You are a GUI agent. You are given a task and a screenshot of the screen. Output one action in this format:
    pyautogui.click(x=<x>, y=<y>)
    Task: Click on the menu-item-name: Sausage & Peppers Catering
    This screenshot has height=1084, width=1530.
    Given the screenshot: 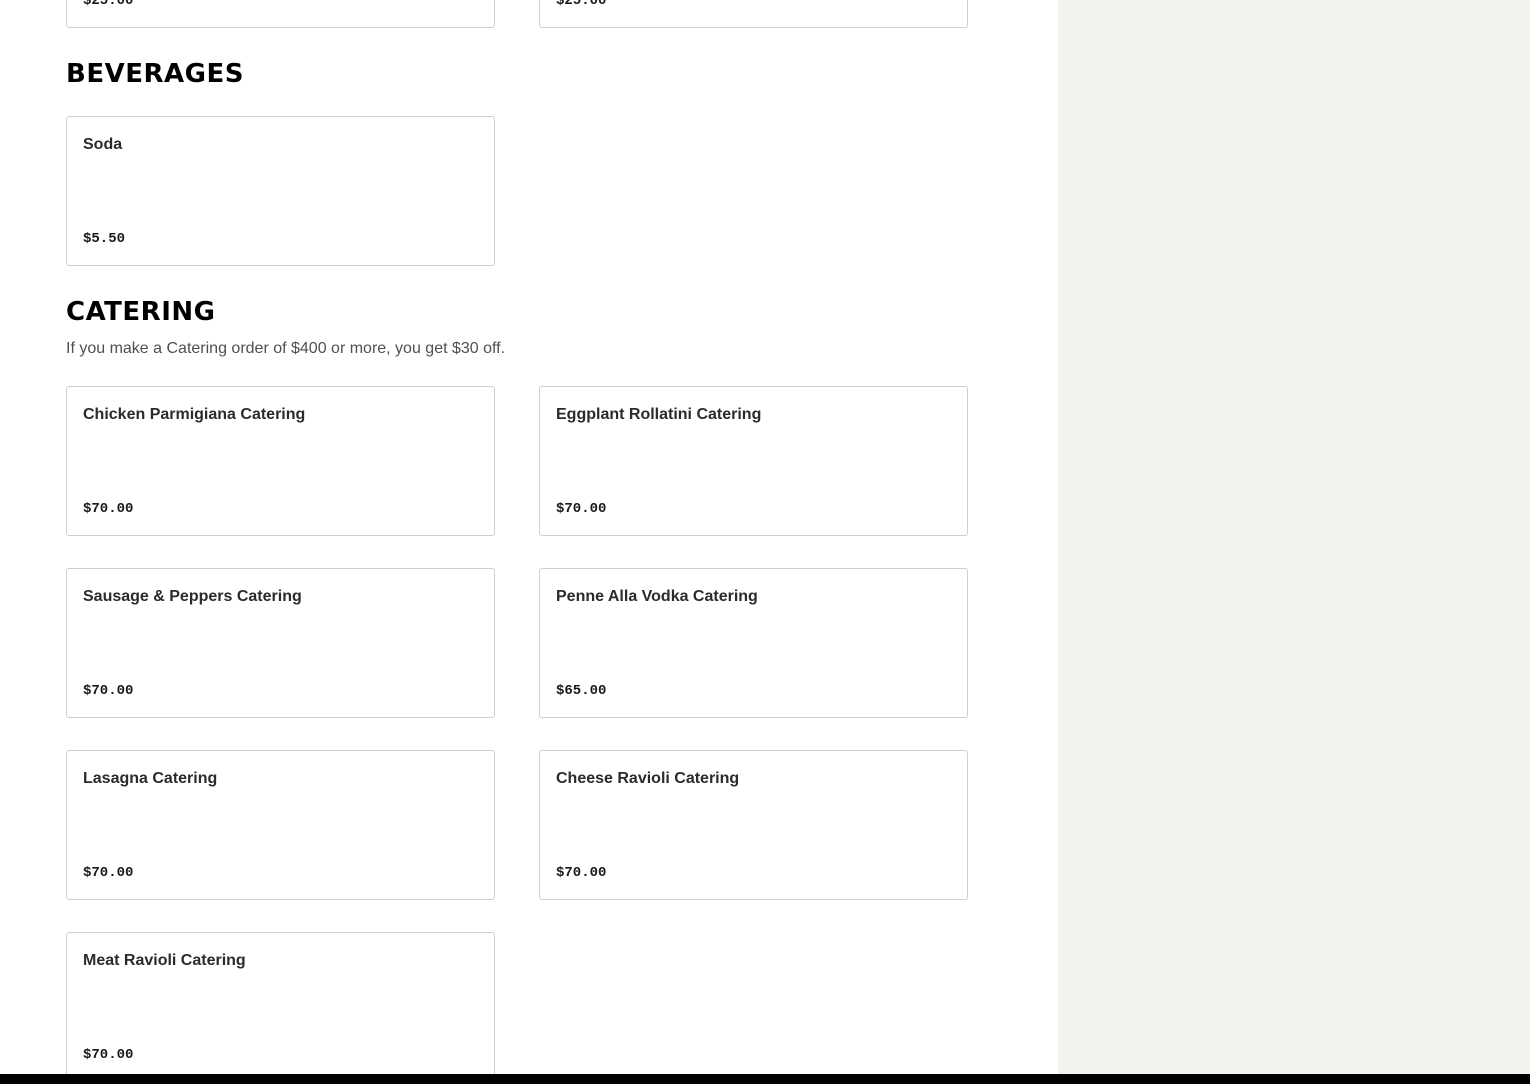 What is the action you would take?
    pyautogui.click(x=192, y=596)
    